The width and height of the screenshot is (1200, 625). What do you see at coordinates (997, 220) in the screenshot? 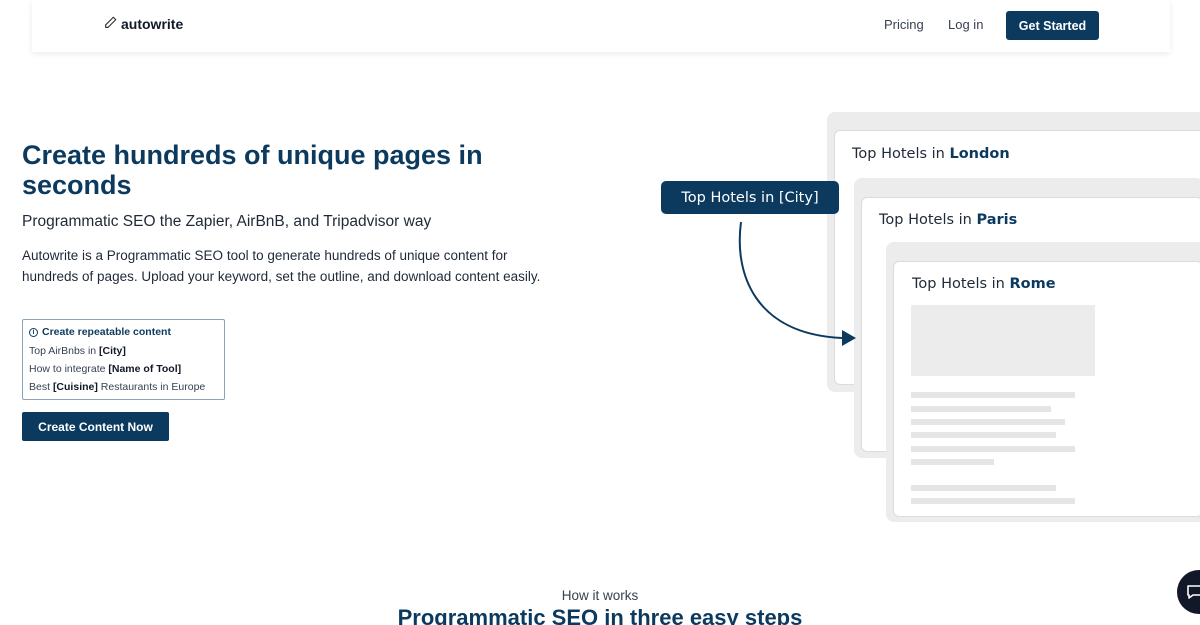
I see `card-title-city: Paris` at bounding box center [997, 220].